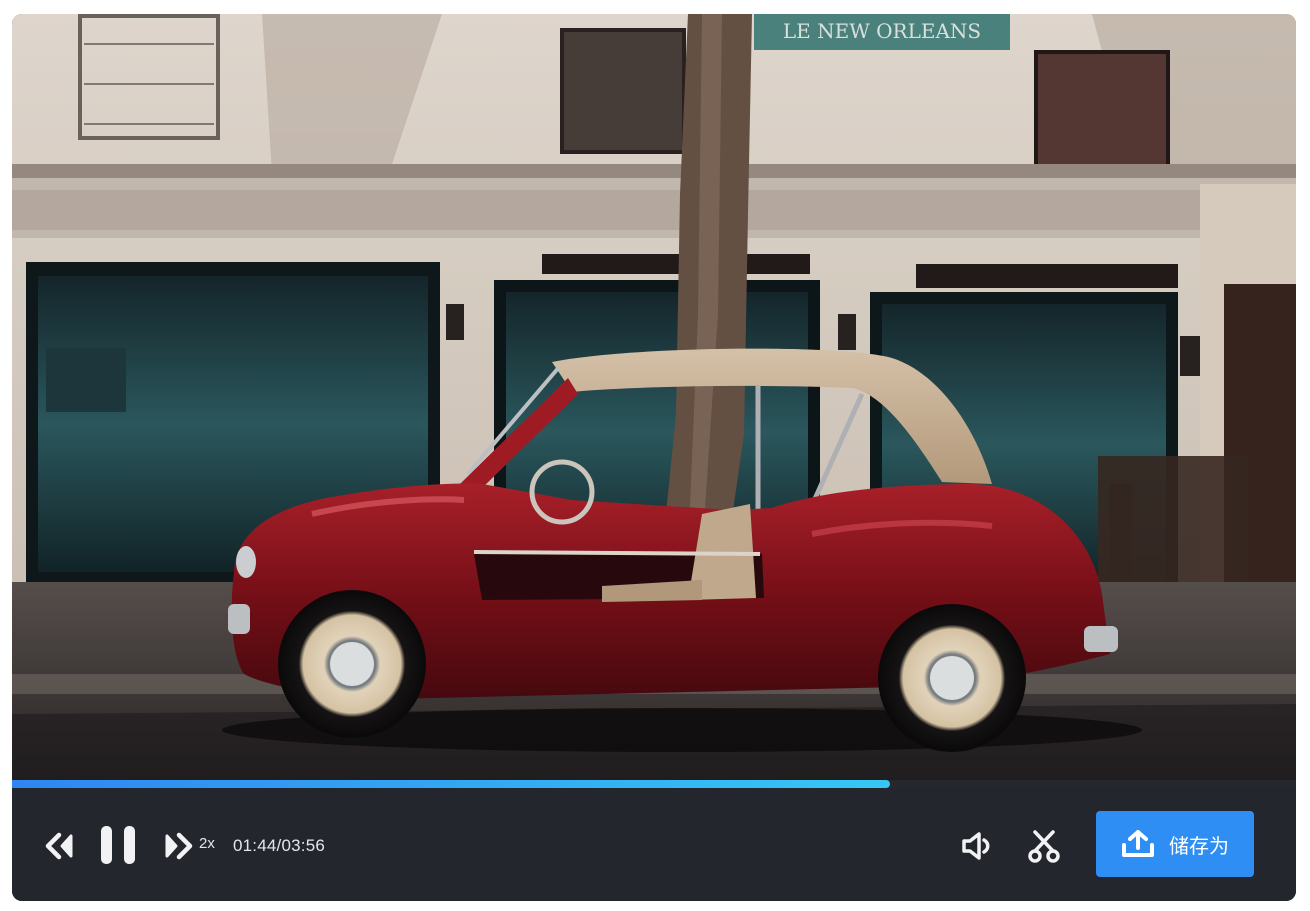  What do you see at coordinates (279, 846) in the screenshot?
I see `time-display: 01:44/03:56` at bounding box center [279, 846].